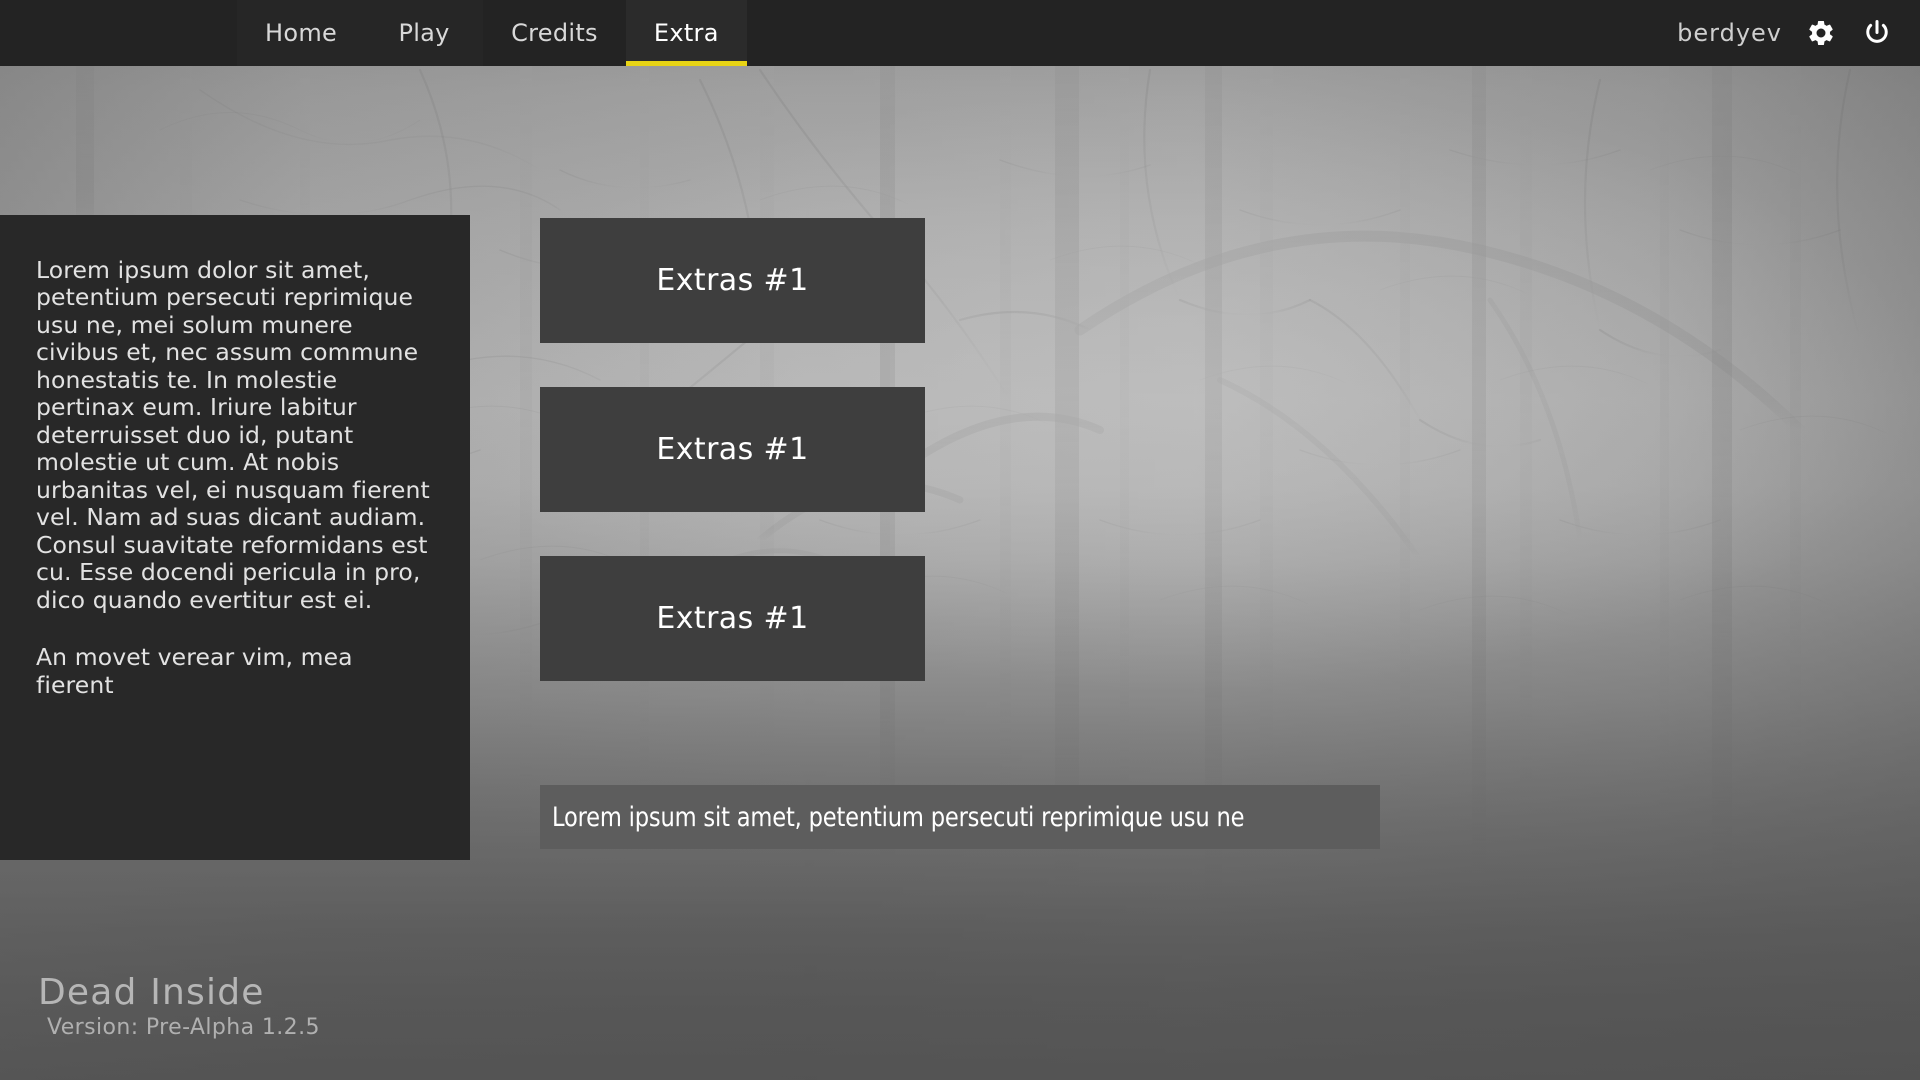 The width and height of the screenshot is (1920, 1080). I want to click on tab-credits: Credits, so click(554, 33).